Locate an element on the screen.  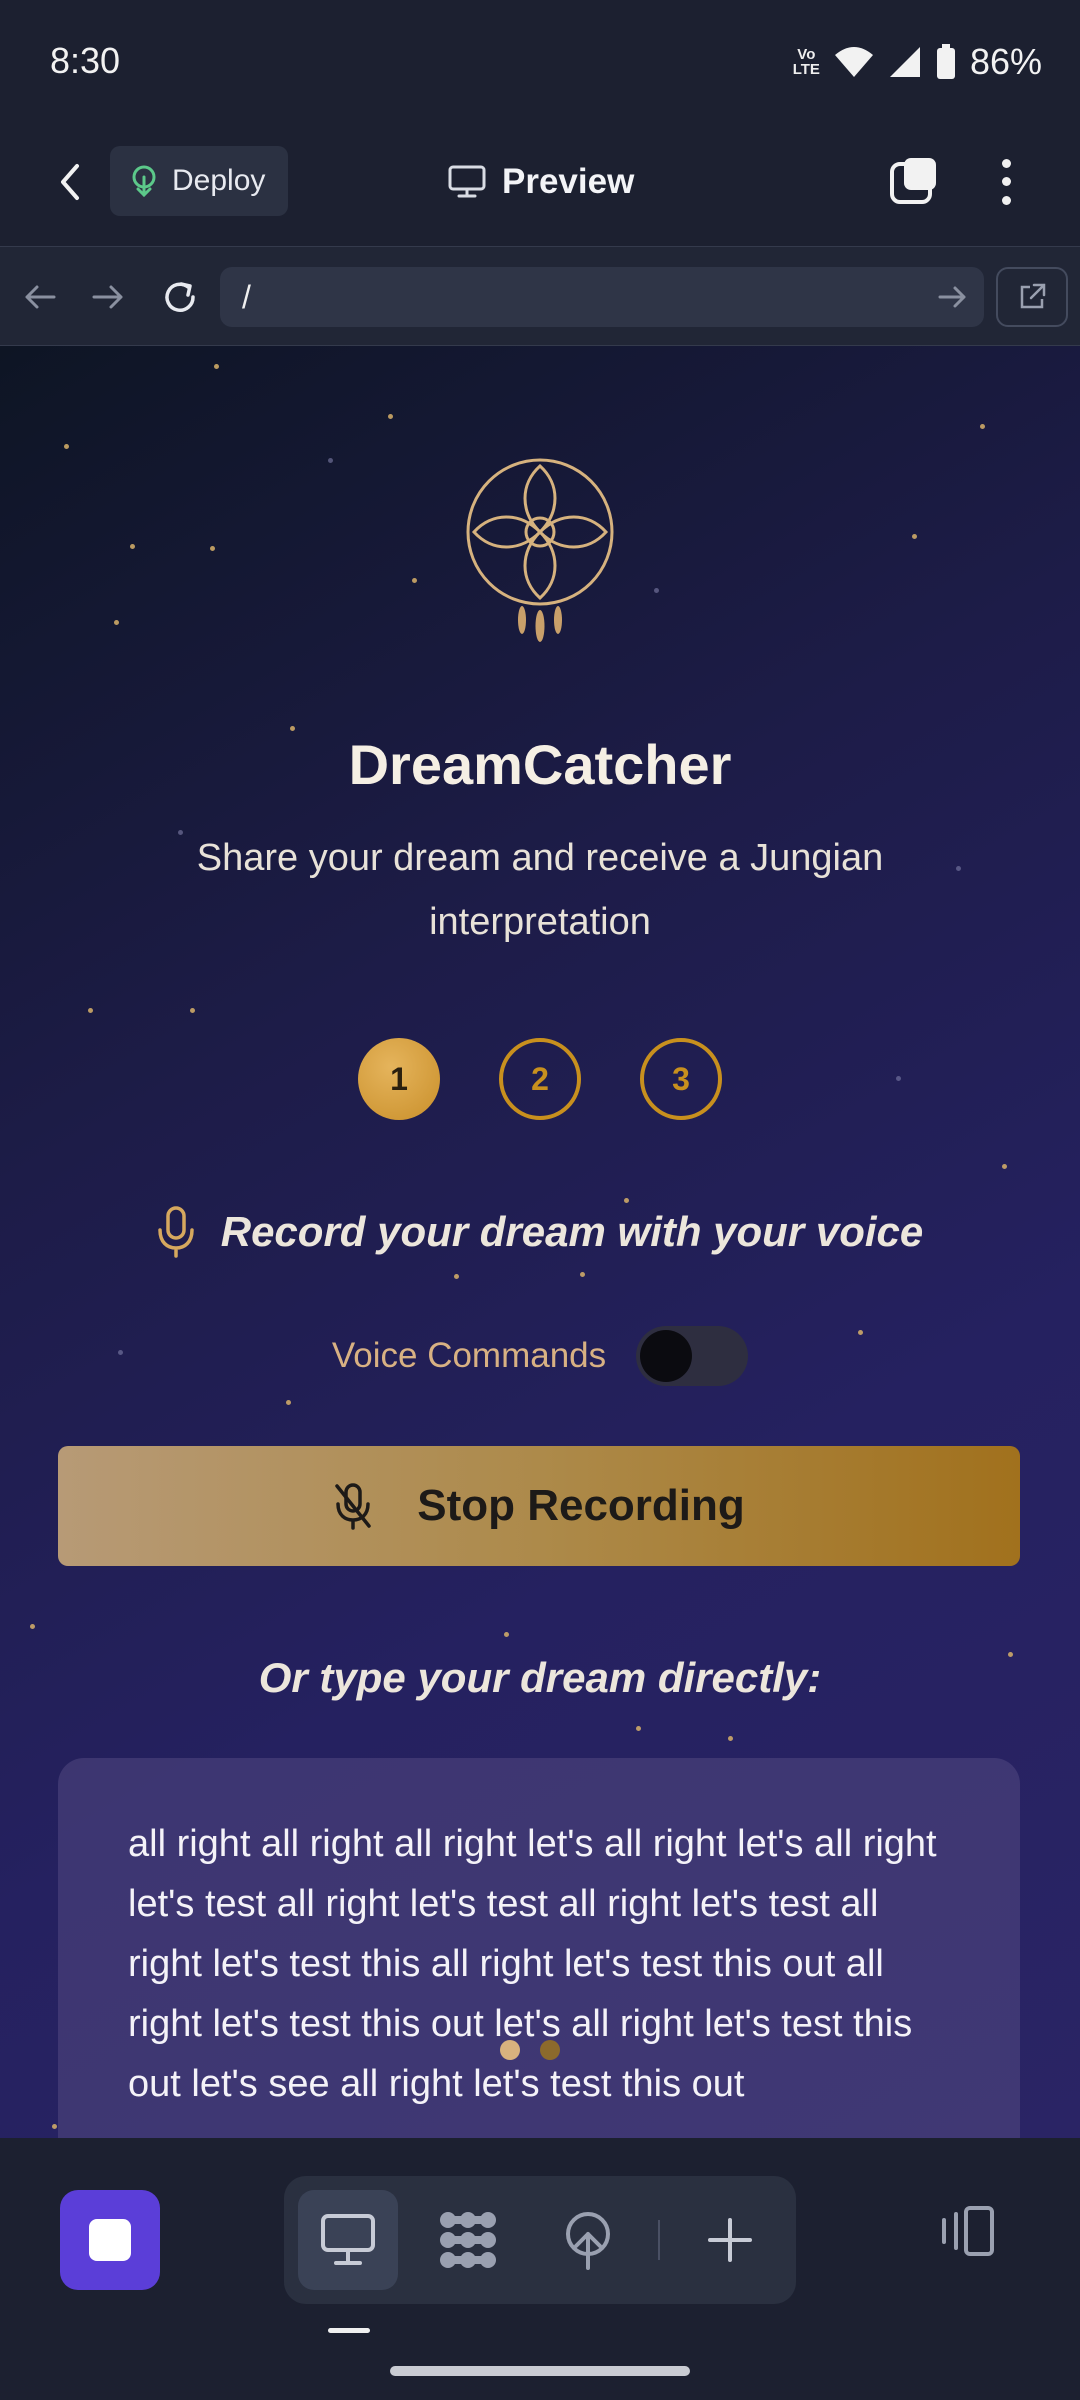
reload-button is located at coordinates (180, 297).